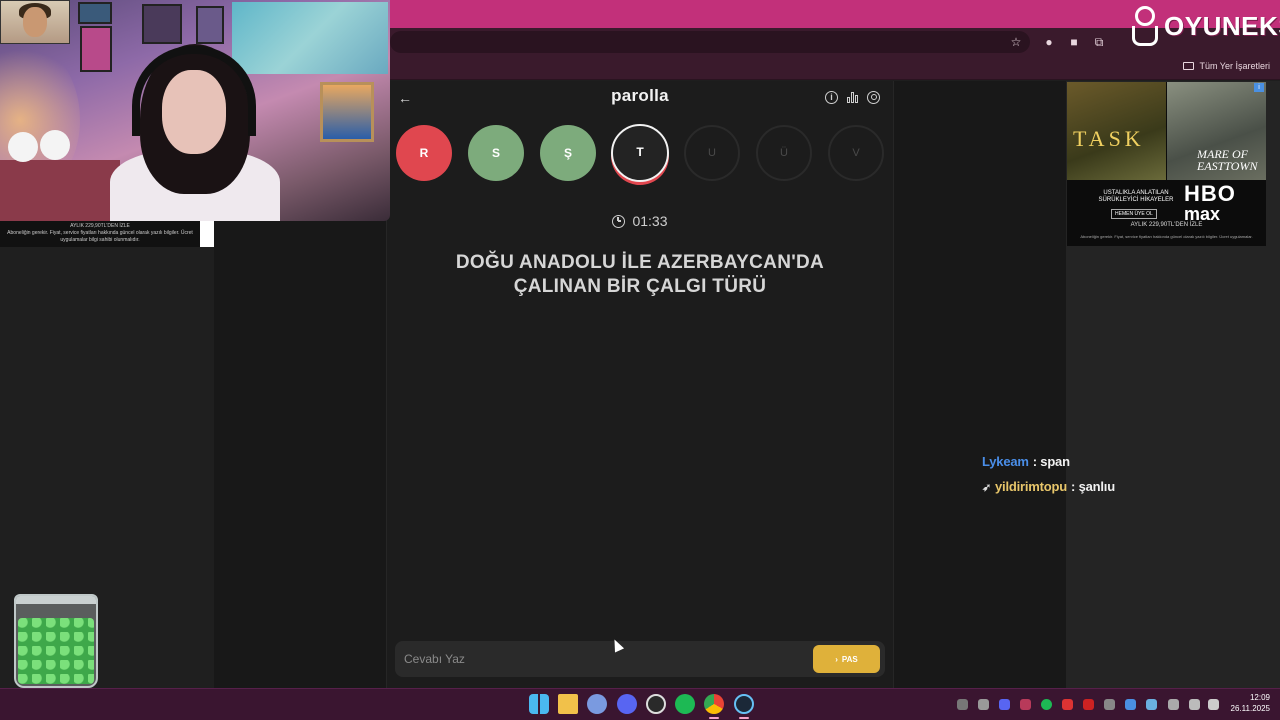 This screenshot has width=1280, height=720. Describe the element at coordinates (831, 97) in the screenshot. I see `info-icon: i` at that location.